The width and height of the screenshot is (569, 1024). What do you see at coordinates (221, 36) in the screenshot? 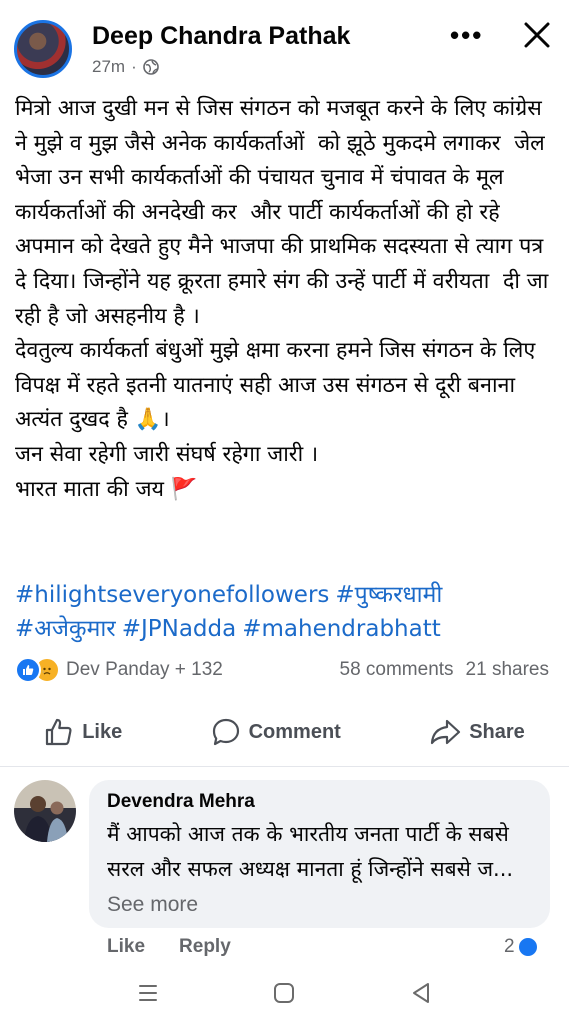
I see `post-author-name: Deep Chandra Pathak` at bounding box center [221, 36].